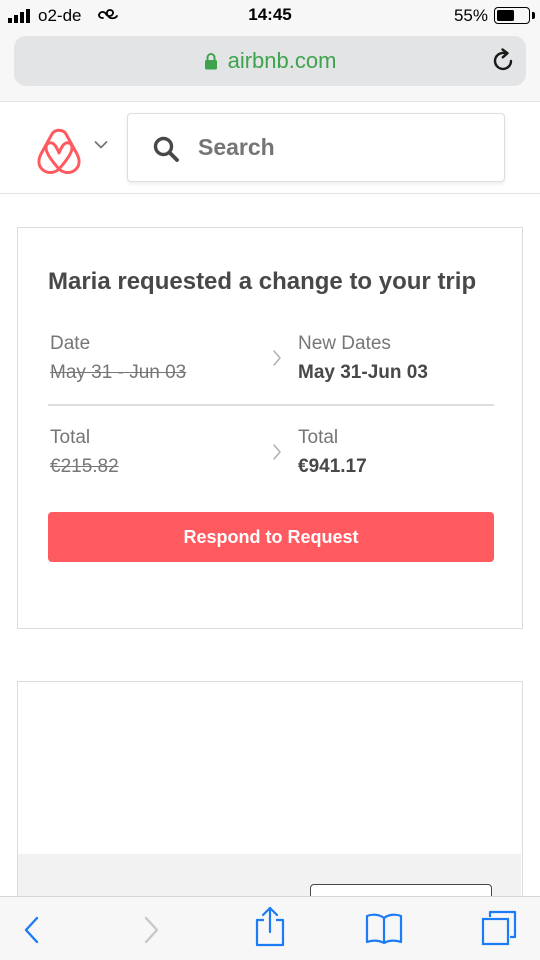 This screenshot has width=540, height=960. Describe the element at coordinates (262, 281) in the screenshot. I see `card-title: Maria requested a change to your trip` at that location.